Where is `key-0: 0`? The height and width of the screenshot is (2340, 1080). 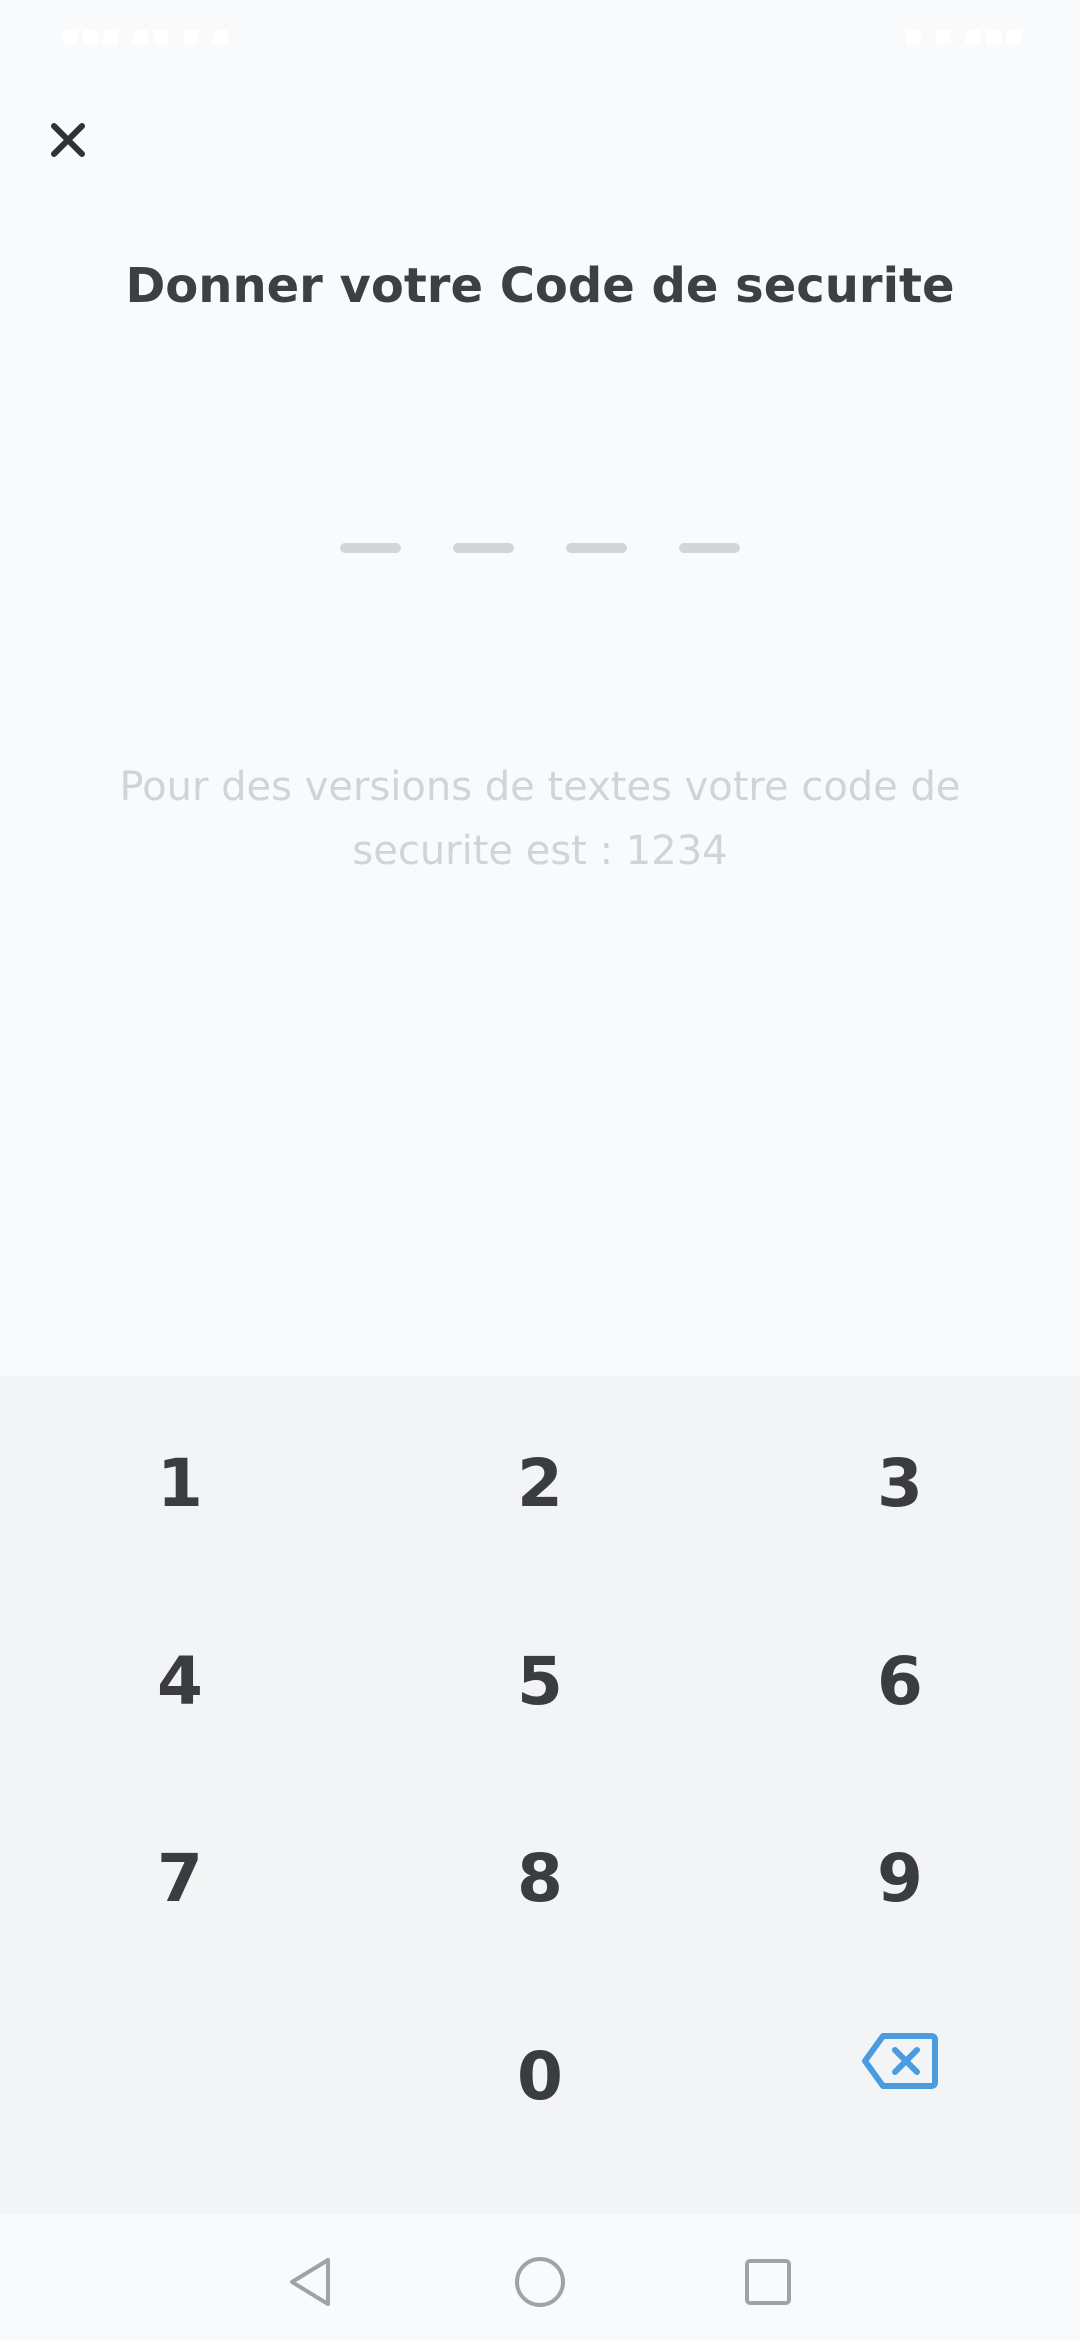
key-0: 0 is located at coordinates (540, 2076).